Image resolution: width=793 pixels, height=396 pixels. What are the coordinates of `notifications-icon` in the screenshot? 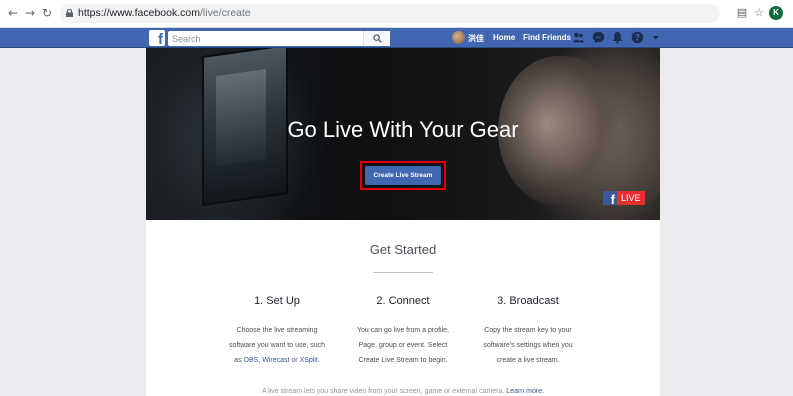 It's located at (617, 37).